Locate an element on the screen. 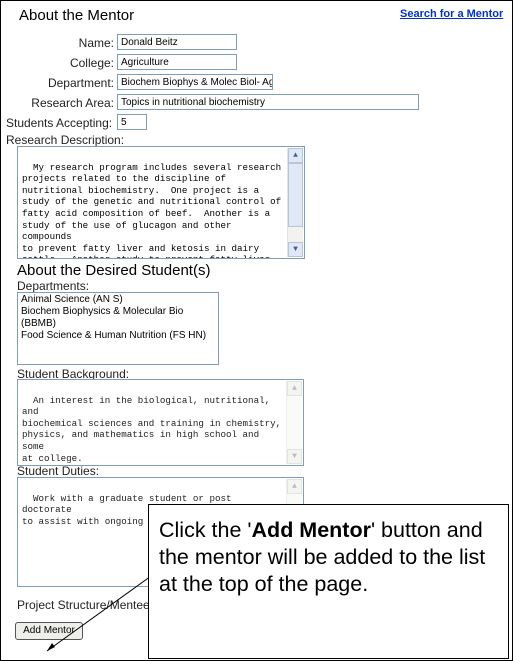  callout-text-bold: Add Mentor is located at coordinates (311, 530).